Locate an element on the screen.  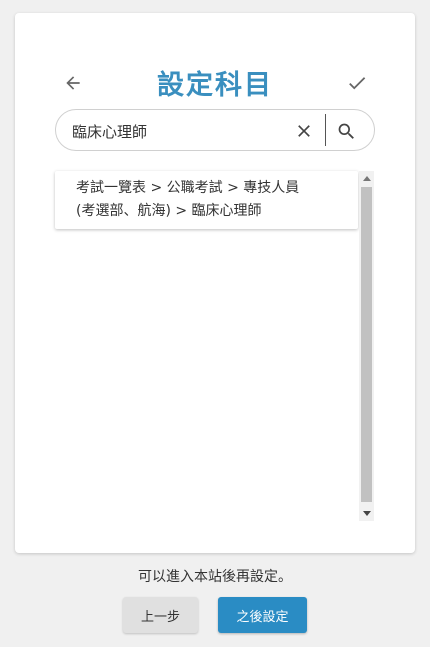
scrollbar is located at coordinates (366, 346).